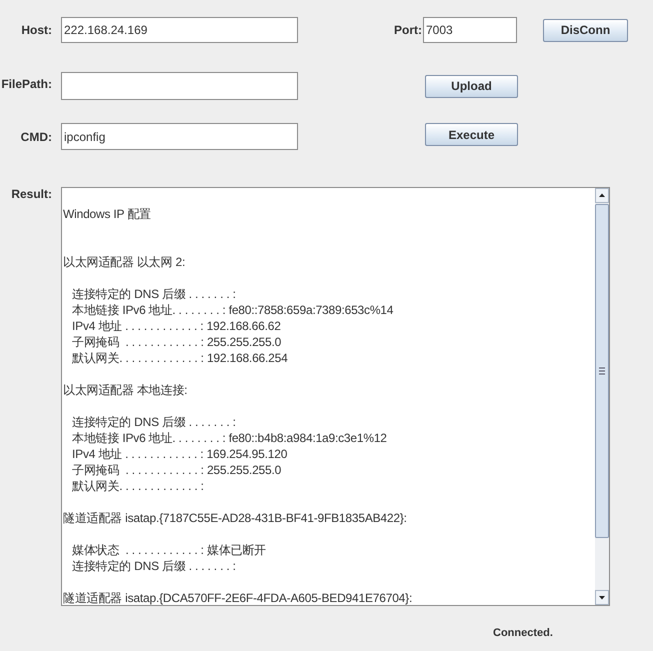  I want to click on disconnect-button: DisConn, so click(585, 30).